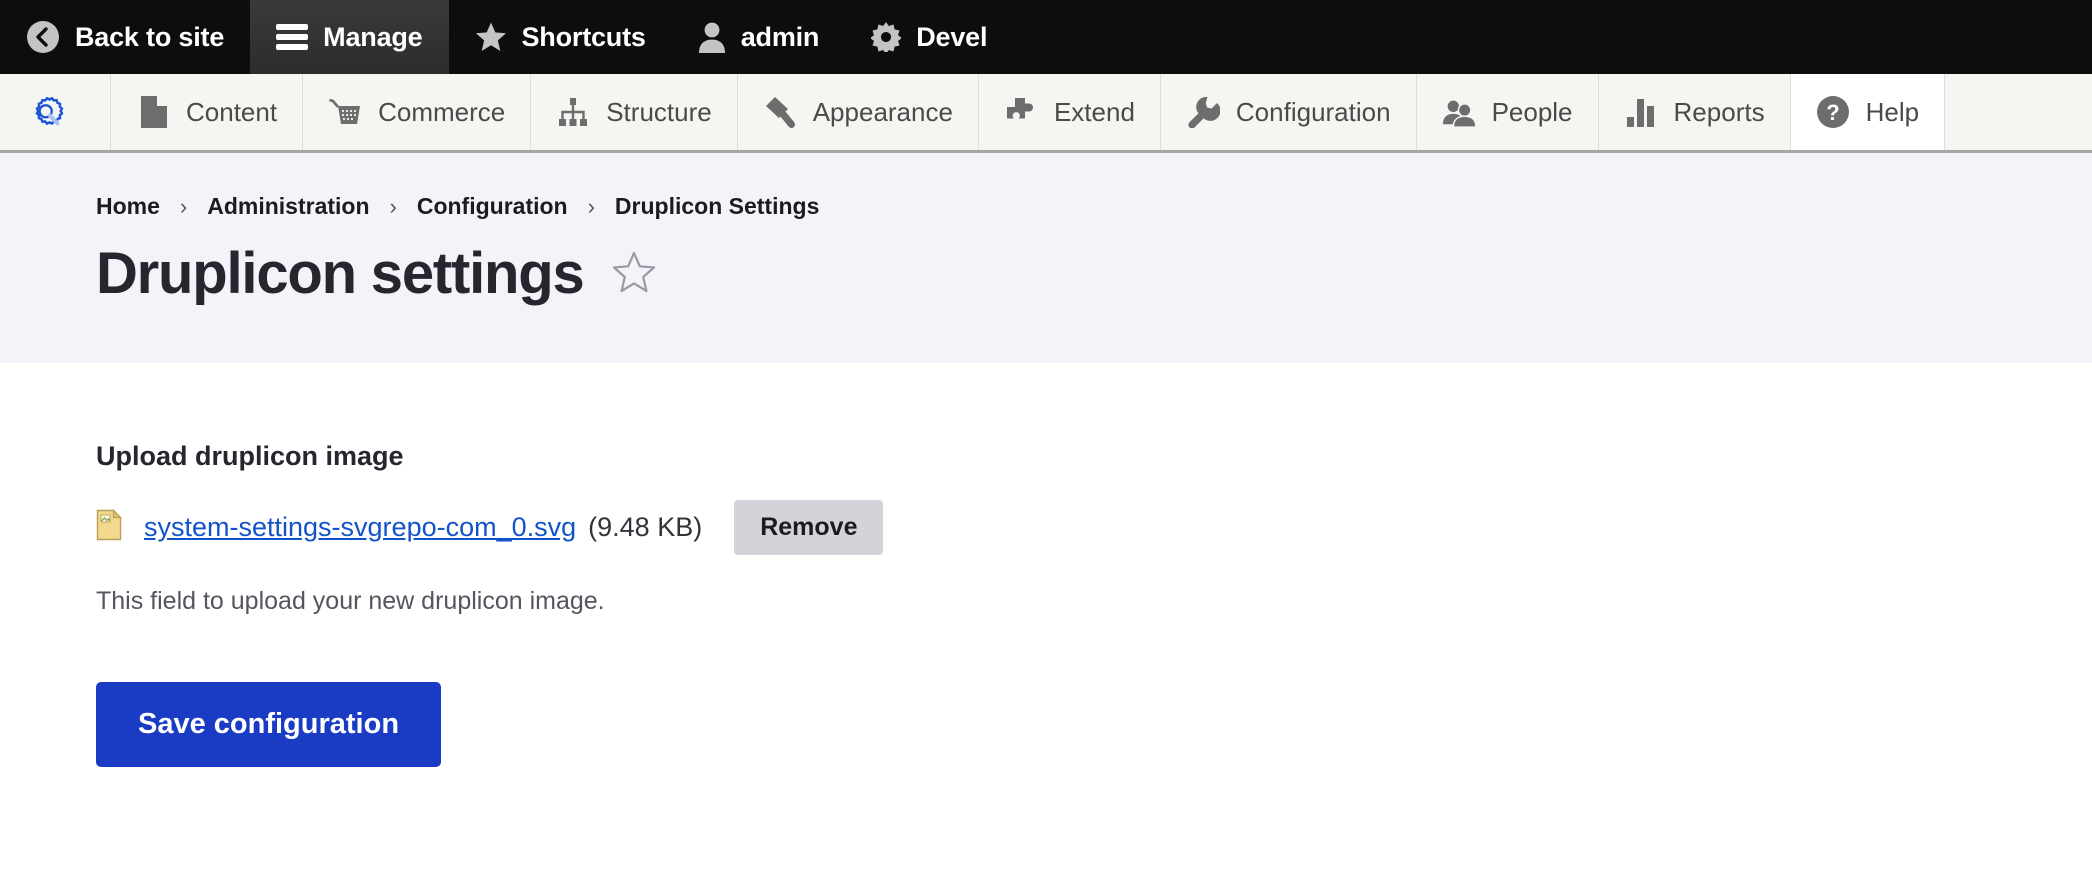  I want to click on page-icon, so click(153, 112).